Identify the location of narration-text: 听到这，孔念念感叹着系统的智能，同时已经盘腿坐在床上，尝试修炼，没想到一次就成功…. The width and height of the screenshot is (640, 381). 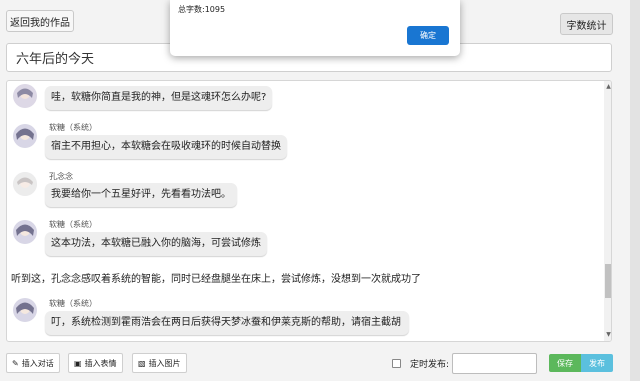
(216, 279).